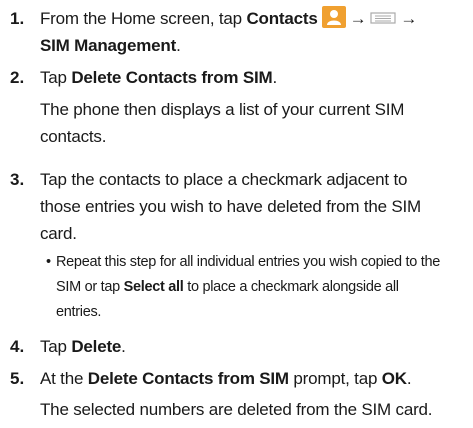 Image resolution: width=473 pixels, height=428 pixels. Describe the element at coordinates (17, 346) in the screenshot. I see `step-number: 4.` at that location.